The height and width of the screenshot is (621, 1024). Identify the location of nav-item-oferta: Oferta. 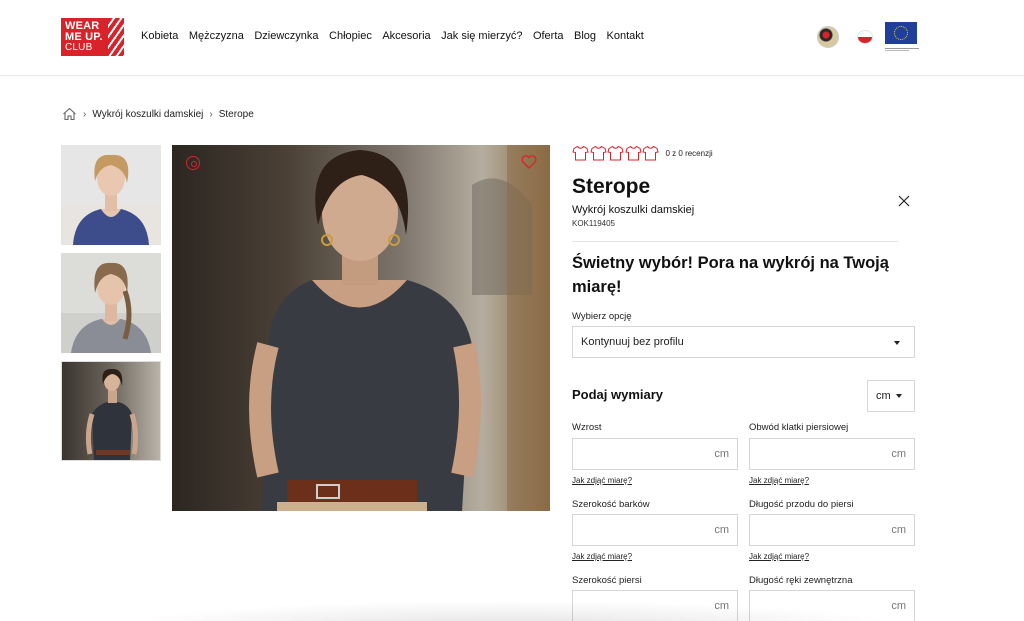
(548, 36).